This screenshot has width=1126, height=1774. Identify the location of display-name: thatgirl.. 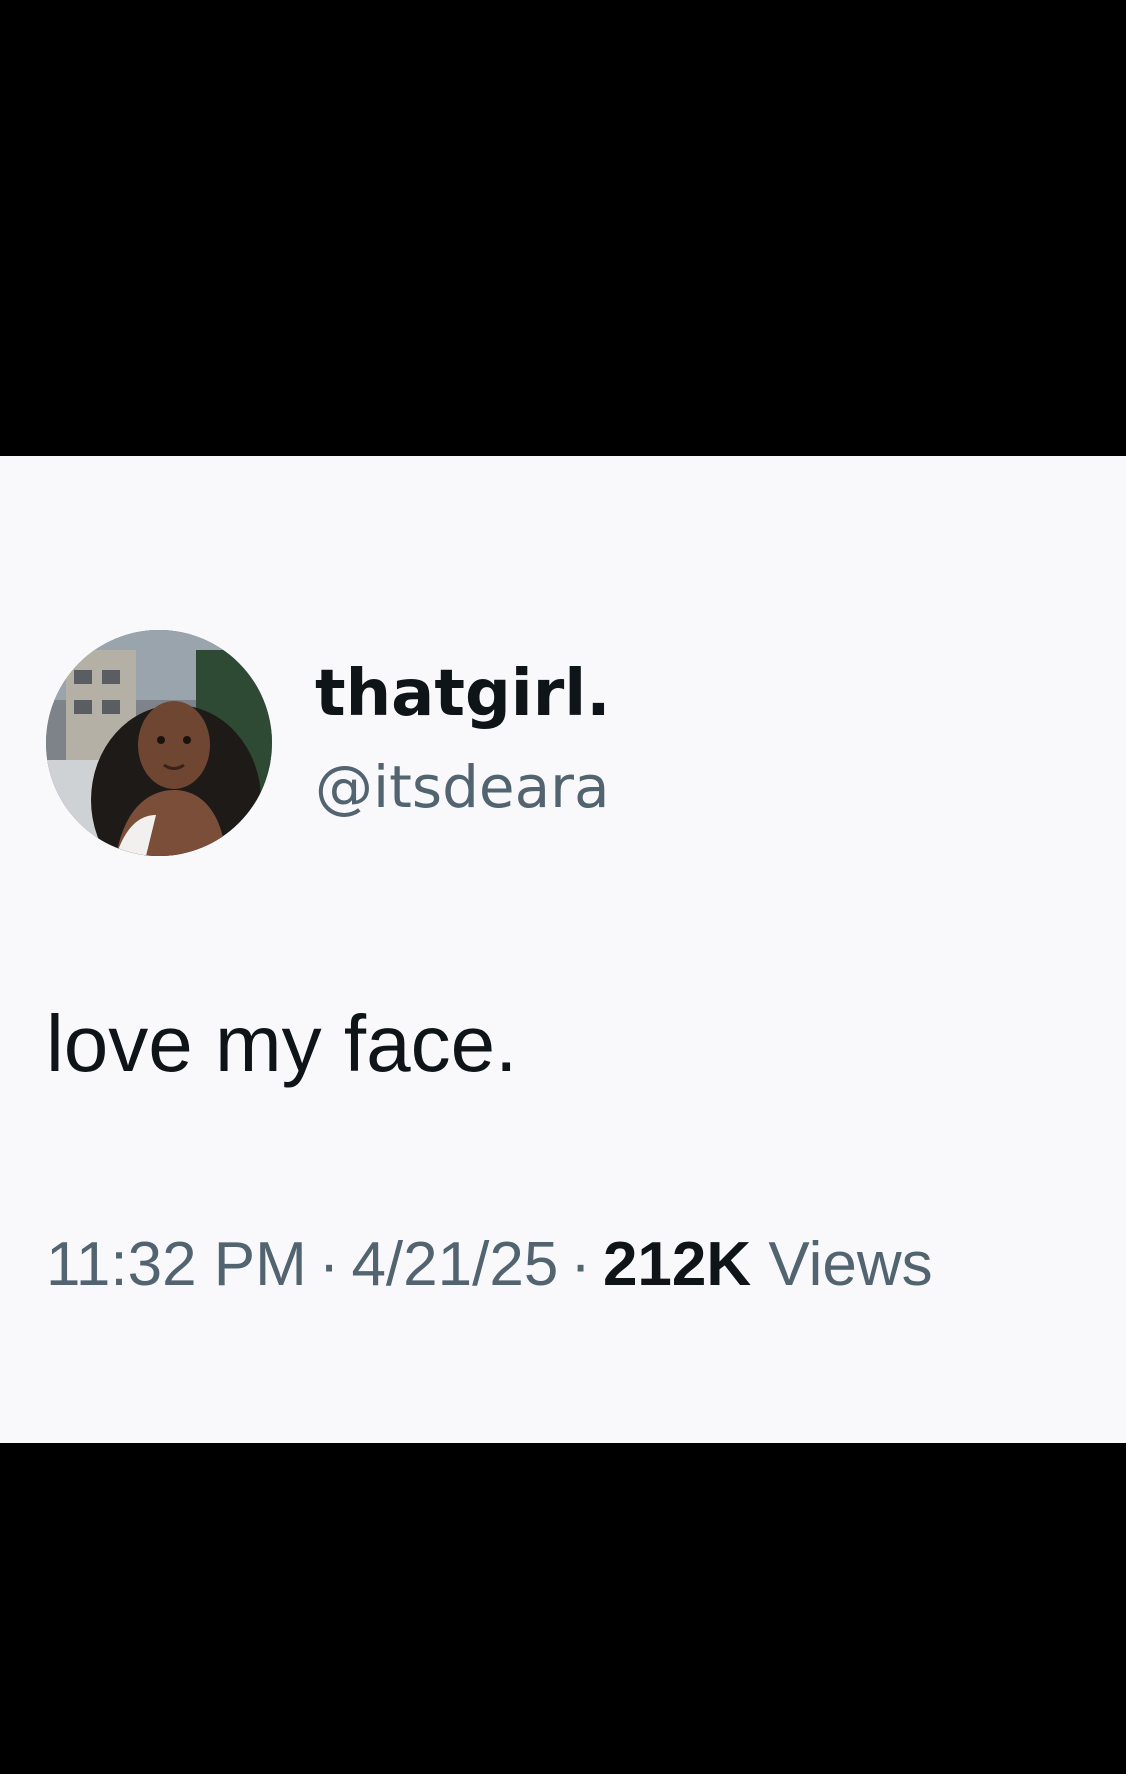
(463, 694).